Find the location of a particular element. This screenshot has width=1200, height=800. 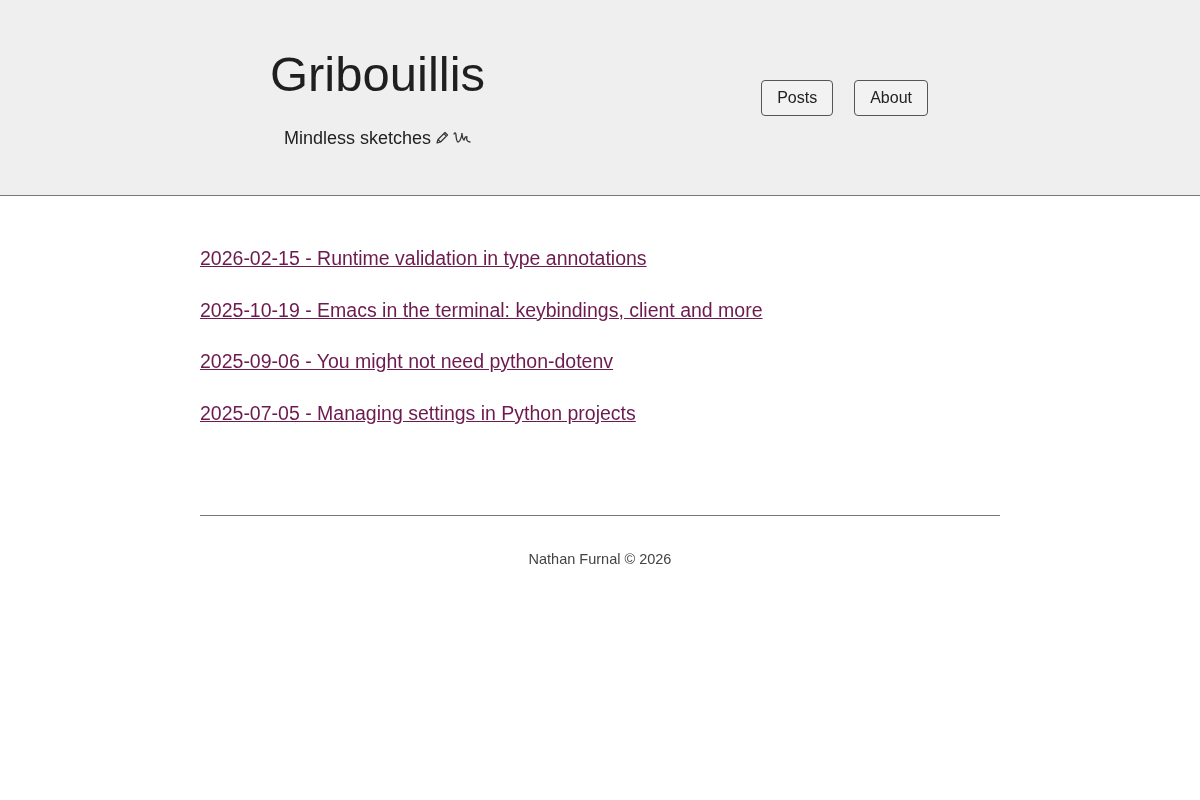

post-link: 2025-09-06 - You might not need python-dotenv is located at coordinates (407, 361).